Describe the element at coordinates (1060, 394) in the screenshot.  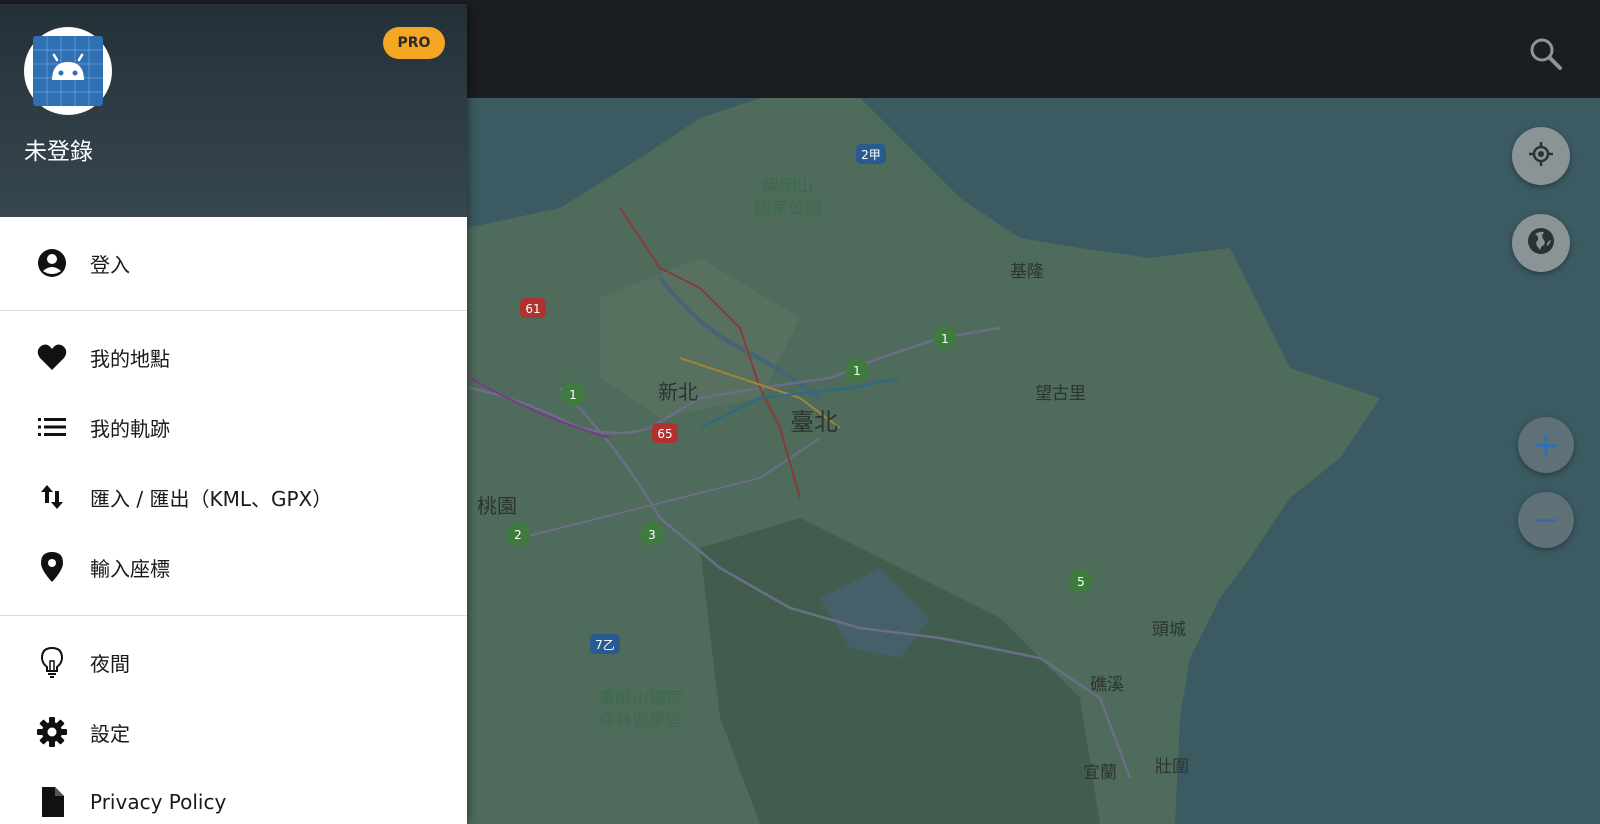
I see `map-label-wangguli: 望古里` at that location.